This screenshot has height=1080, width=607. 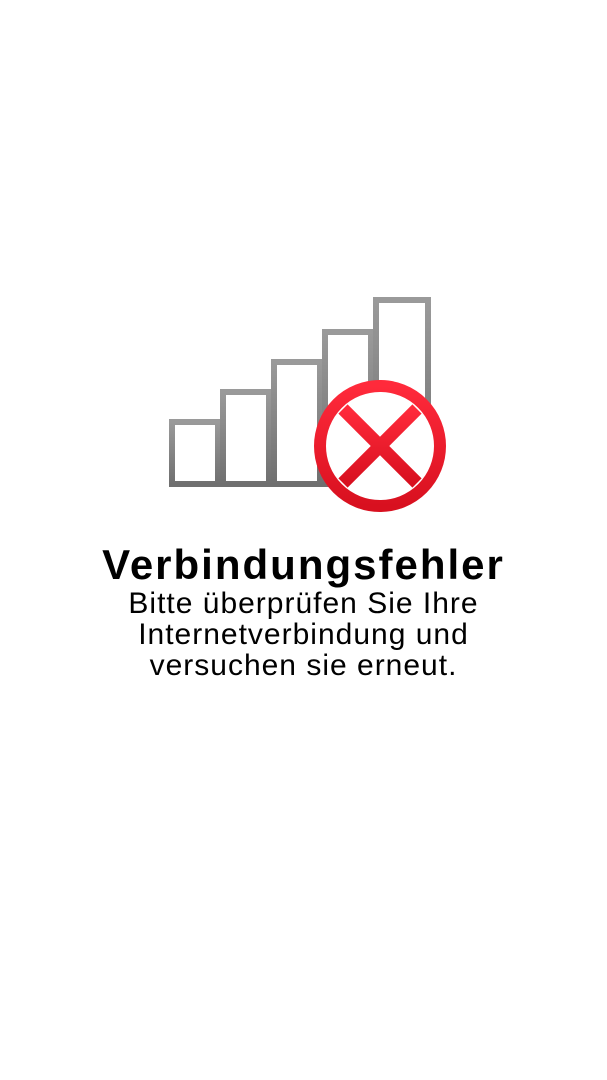 What do you see at coordinates (303, 564) in the screenshot?
I see `error-title: Verbindungsfehler` at bounding box center [303, 564].